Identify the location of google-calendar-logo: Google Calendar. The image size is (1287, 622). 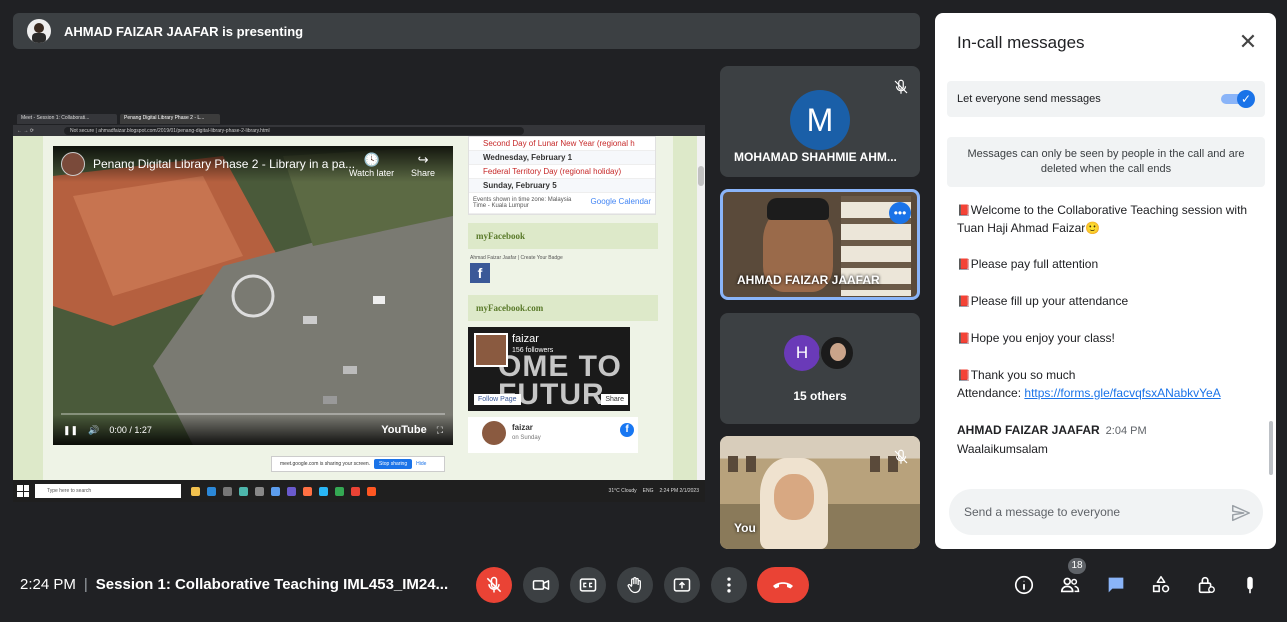
(620, 201).